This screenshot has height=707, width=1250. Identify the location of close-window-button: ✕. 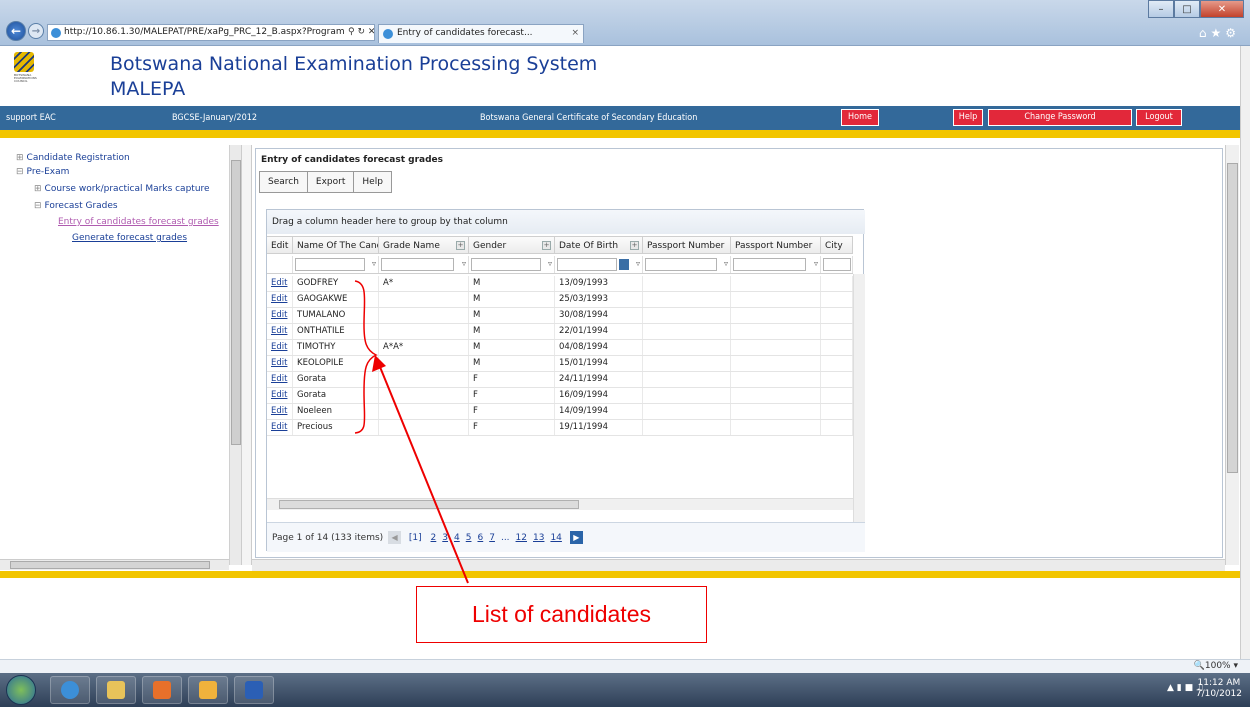
(1222, 9).